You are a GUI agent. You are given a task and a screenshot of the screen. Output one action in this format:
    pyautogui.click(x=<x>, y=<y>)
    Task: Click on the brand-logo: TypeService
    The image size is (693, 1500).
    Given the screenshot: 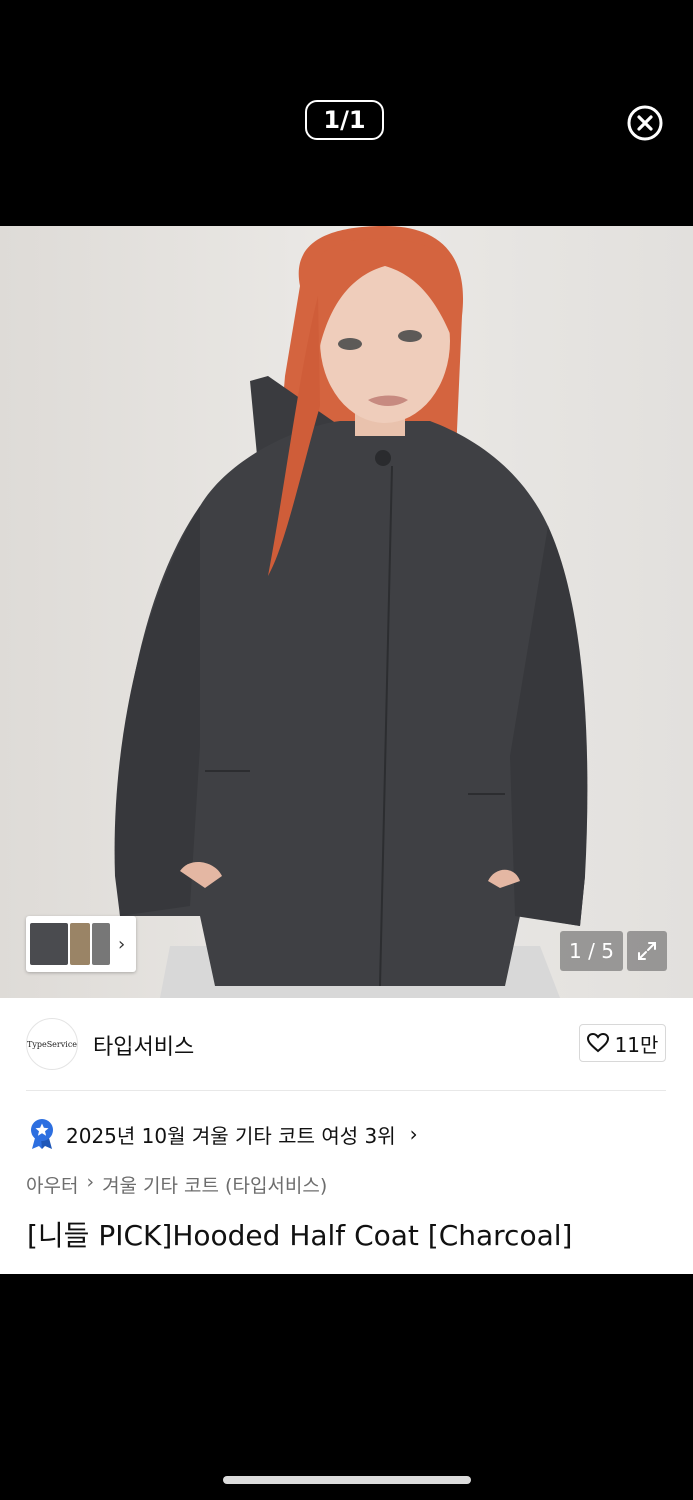 What is the action you would take?
    pyautogui.click(x=52, y=1044)
    